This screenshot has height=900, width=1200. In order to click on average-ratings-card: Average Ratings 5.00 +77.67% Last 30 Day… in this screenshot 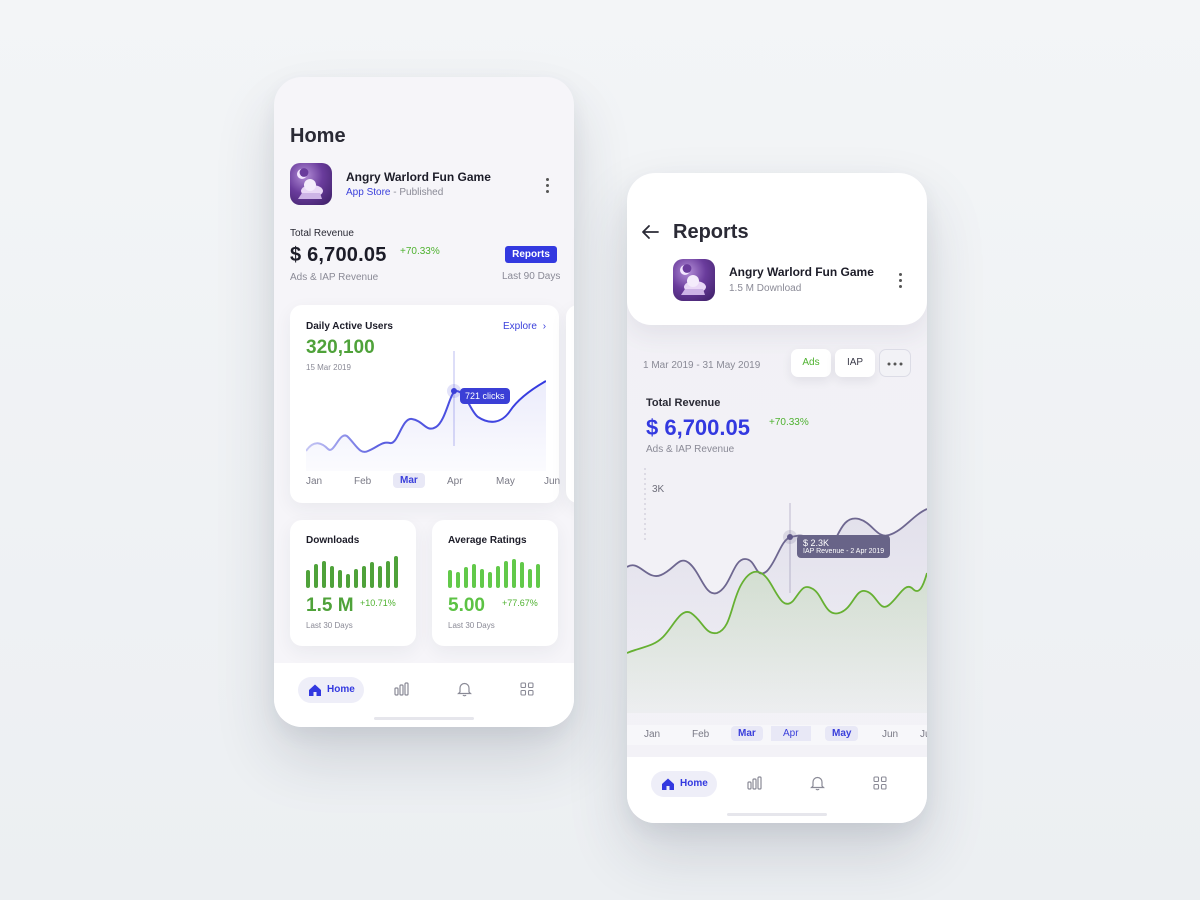, I will do `click(495, 583)`.